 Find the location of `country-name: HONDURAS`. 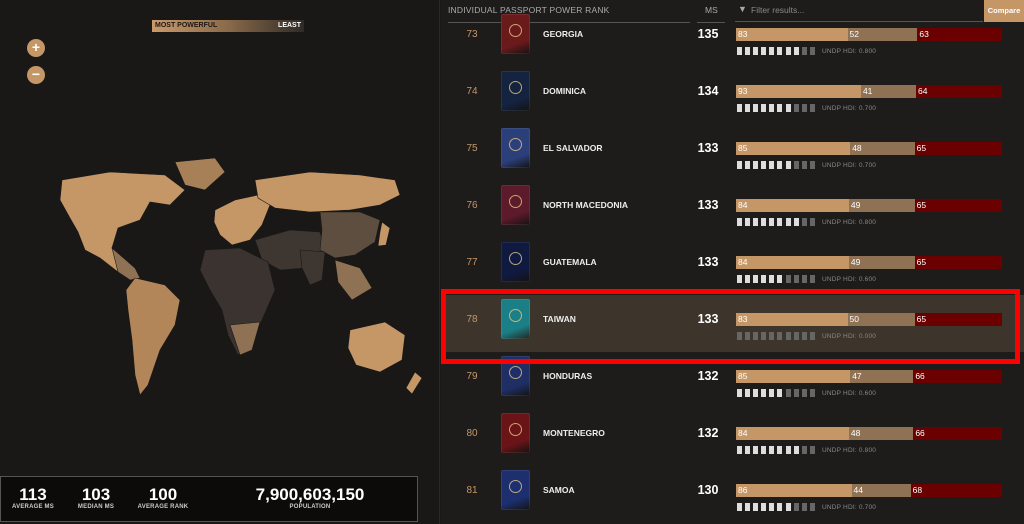

country-name: HONDURAS is located at coordinates (567, 376).